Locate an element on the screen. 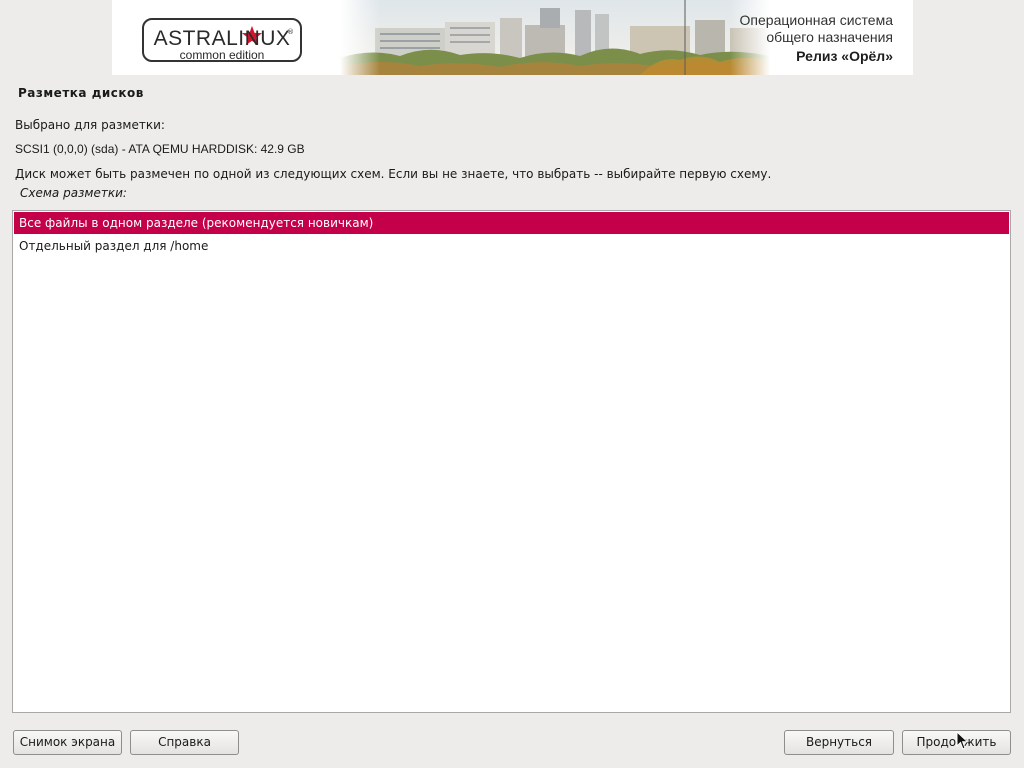  help-button: Справка is located at coordinates (184, 742).